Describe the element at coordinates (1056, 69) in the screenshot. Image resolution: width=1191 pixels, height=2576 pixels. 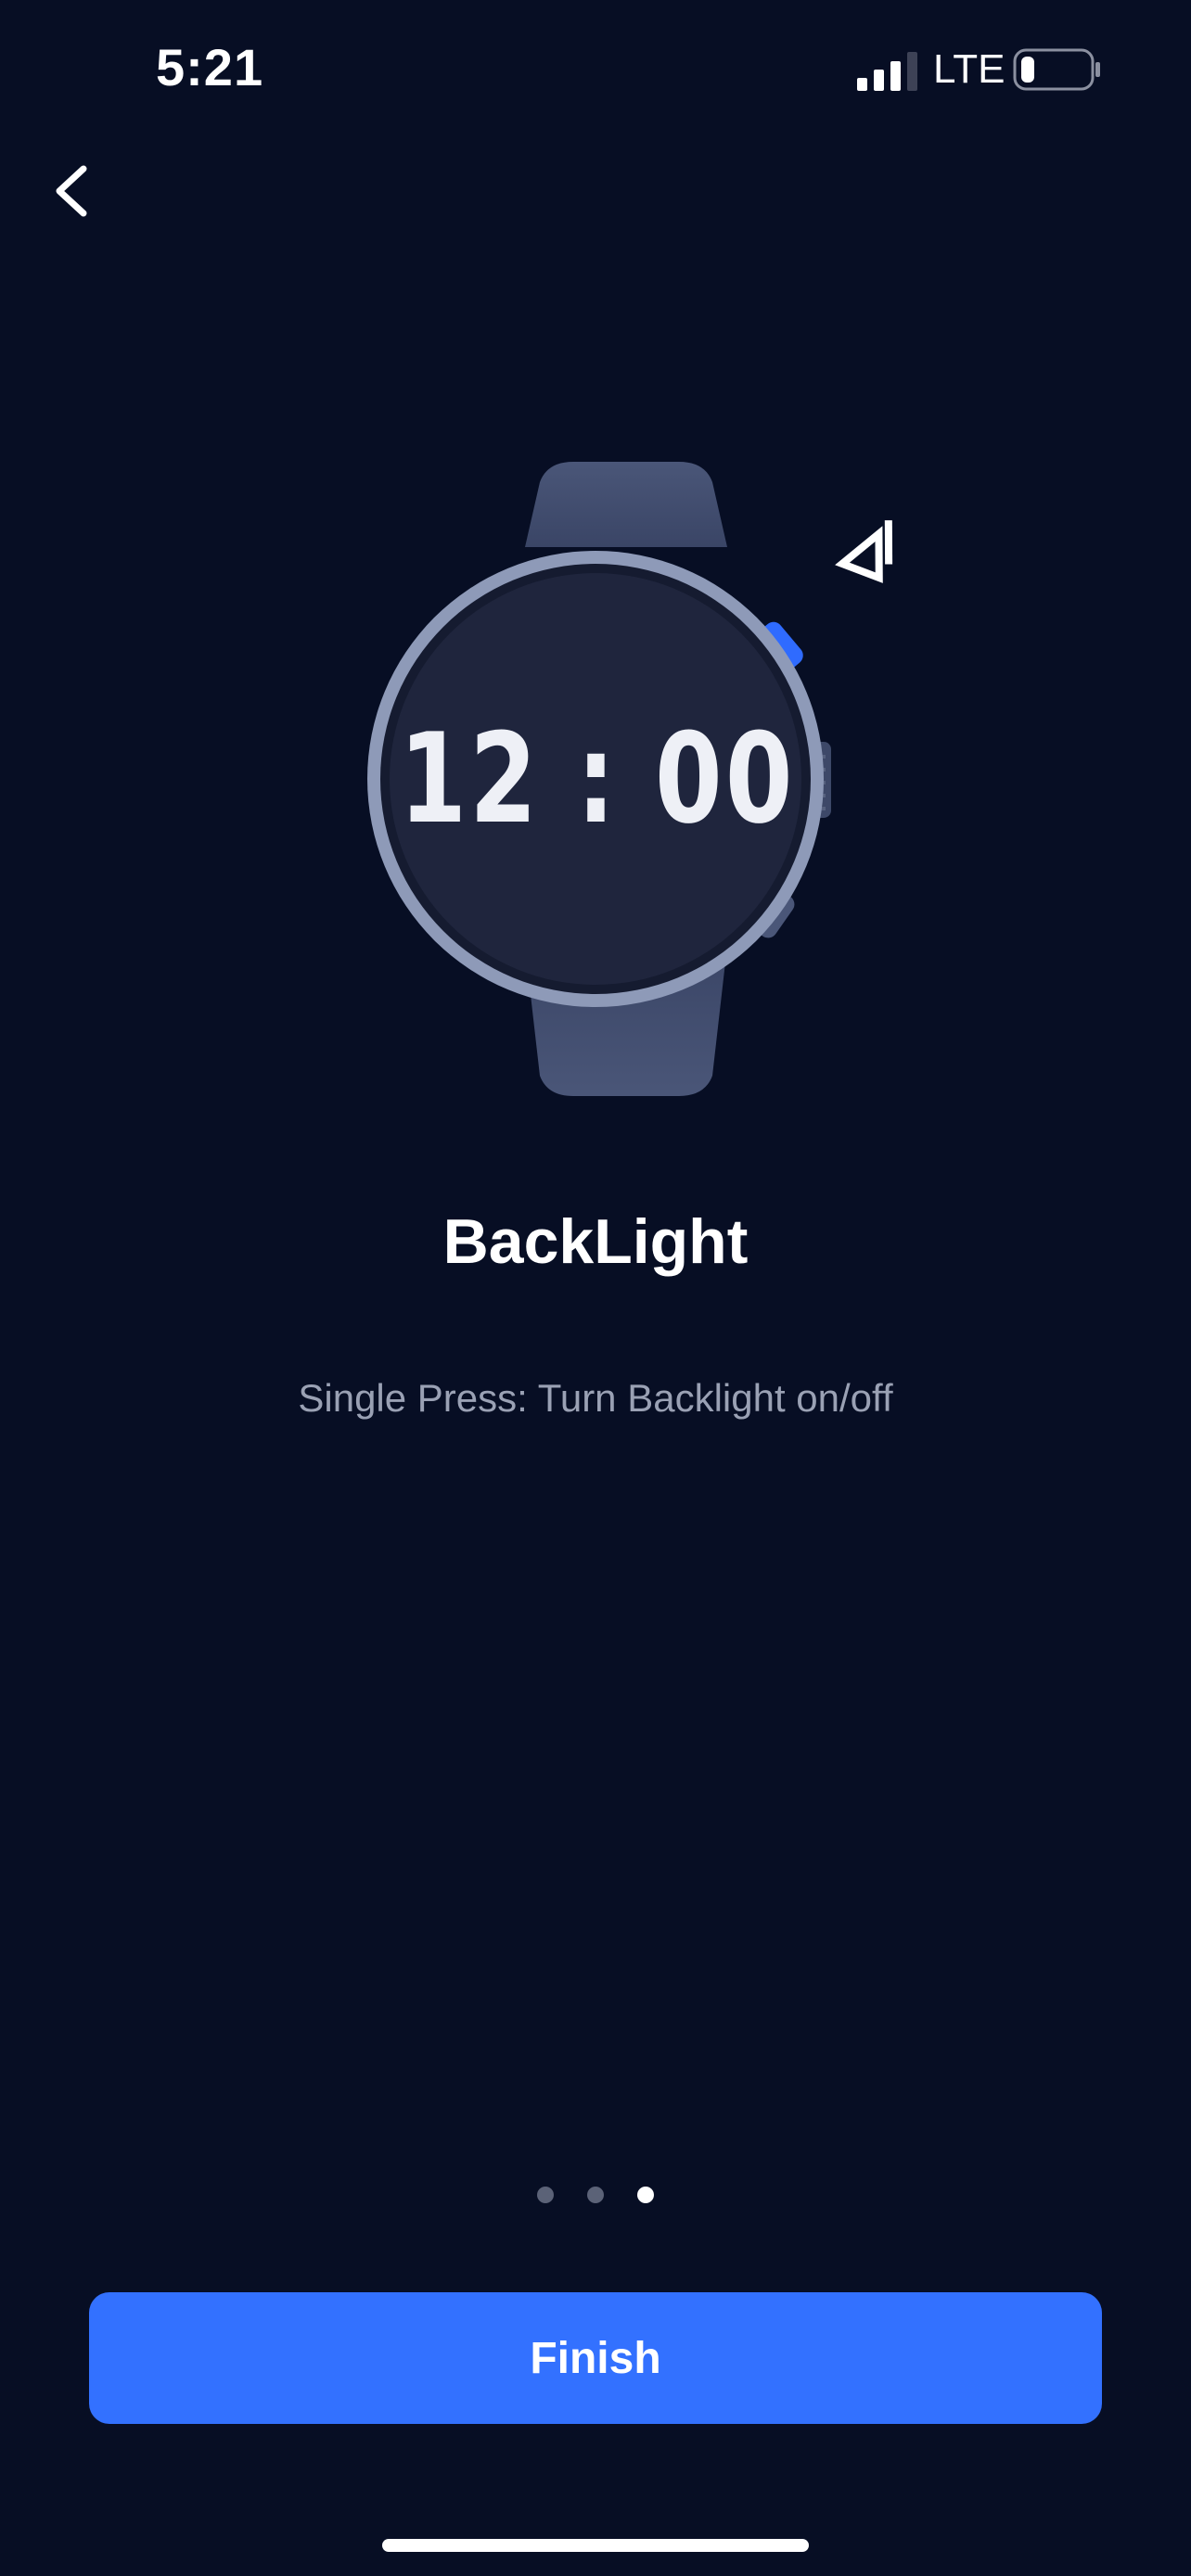
I see `battery-icon` at that location.